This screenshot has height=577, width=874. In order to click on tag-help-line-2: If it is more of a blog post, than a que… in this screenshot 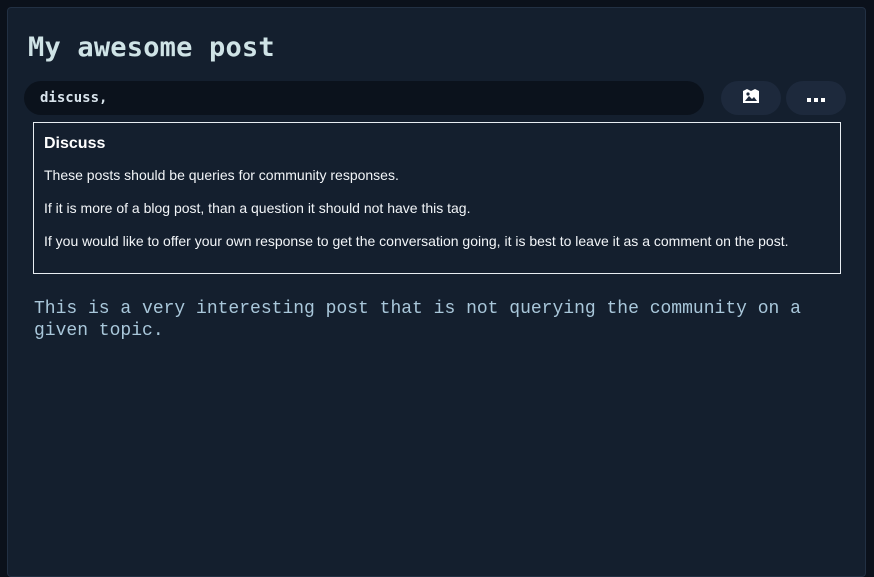, I will do `click(257, 208)`.